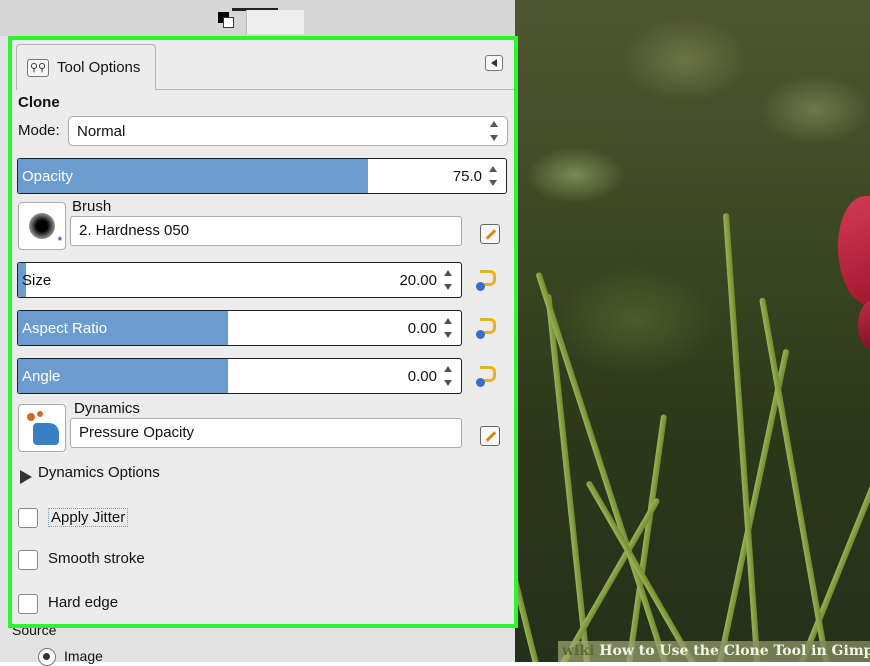 This screenshot has height=666, width=870. What do you see at coordinates (257, 644) in the screenshot?
I see `source-section: Source Image` at bounding box center [257, 644].